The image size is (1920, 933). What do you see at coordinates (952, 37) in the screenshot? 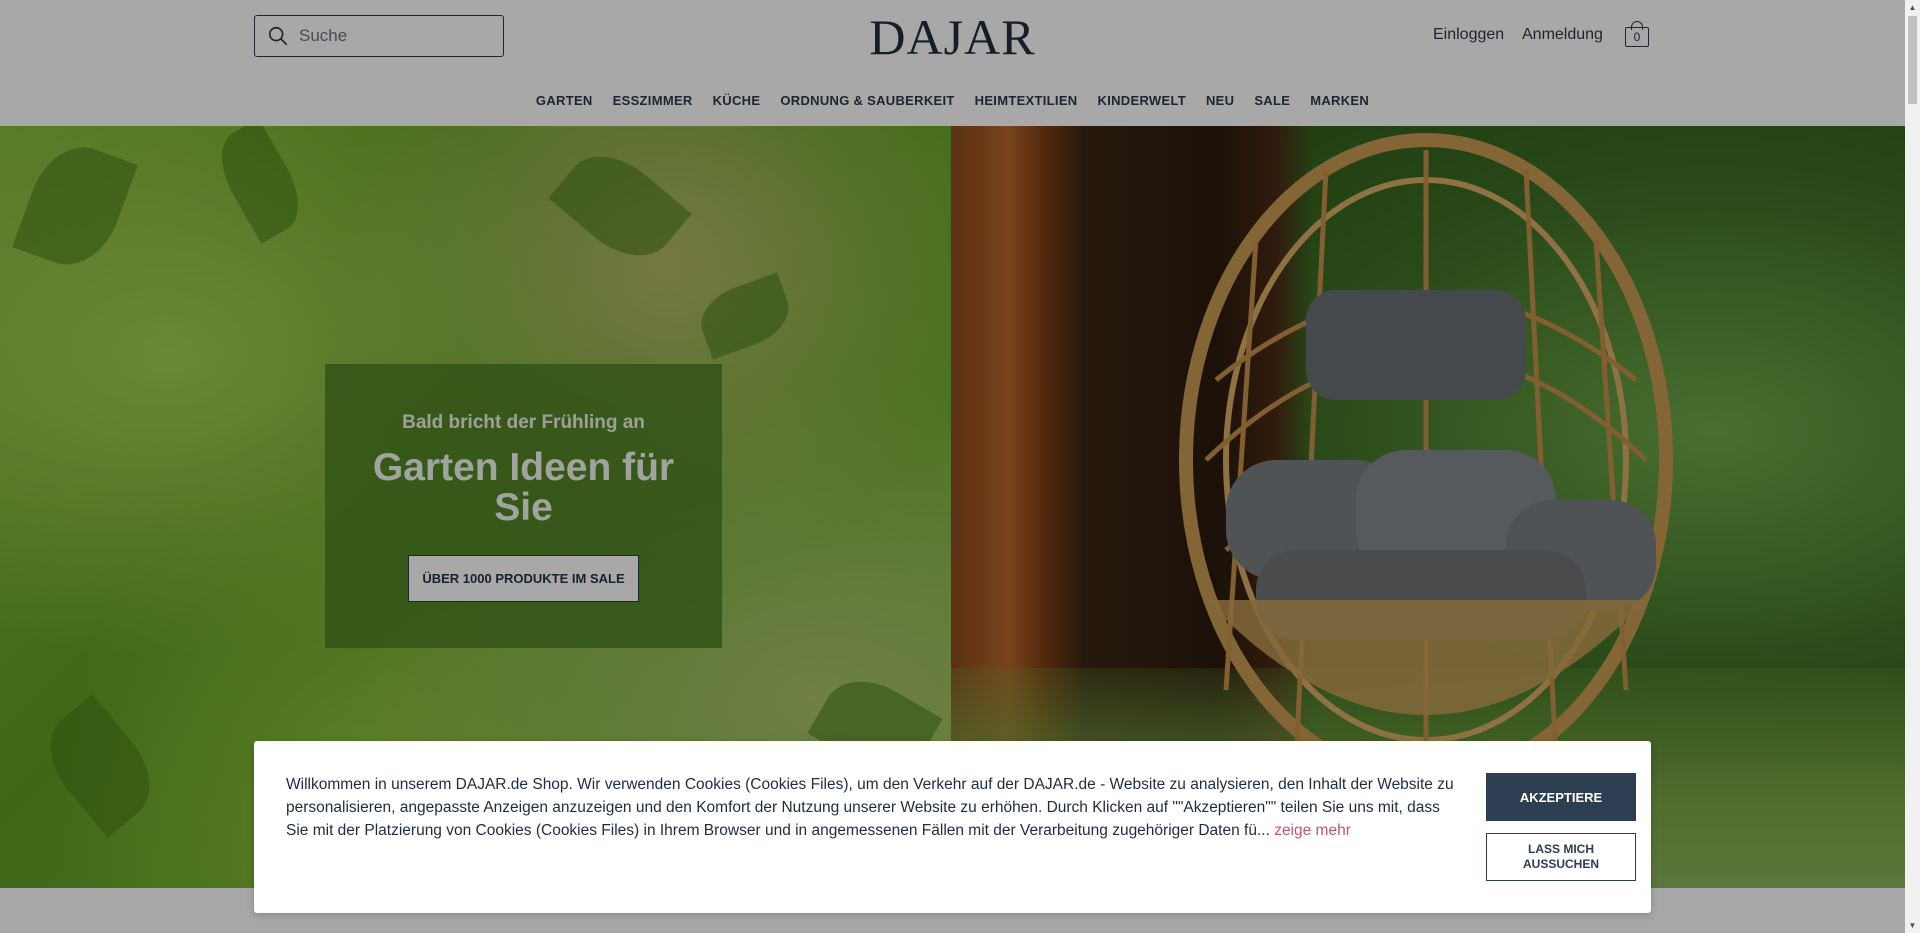
I see `logo: DAJAR` at bounding box center [952, 37].